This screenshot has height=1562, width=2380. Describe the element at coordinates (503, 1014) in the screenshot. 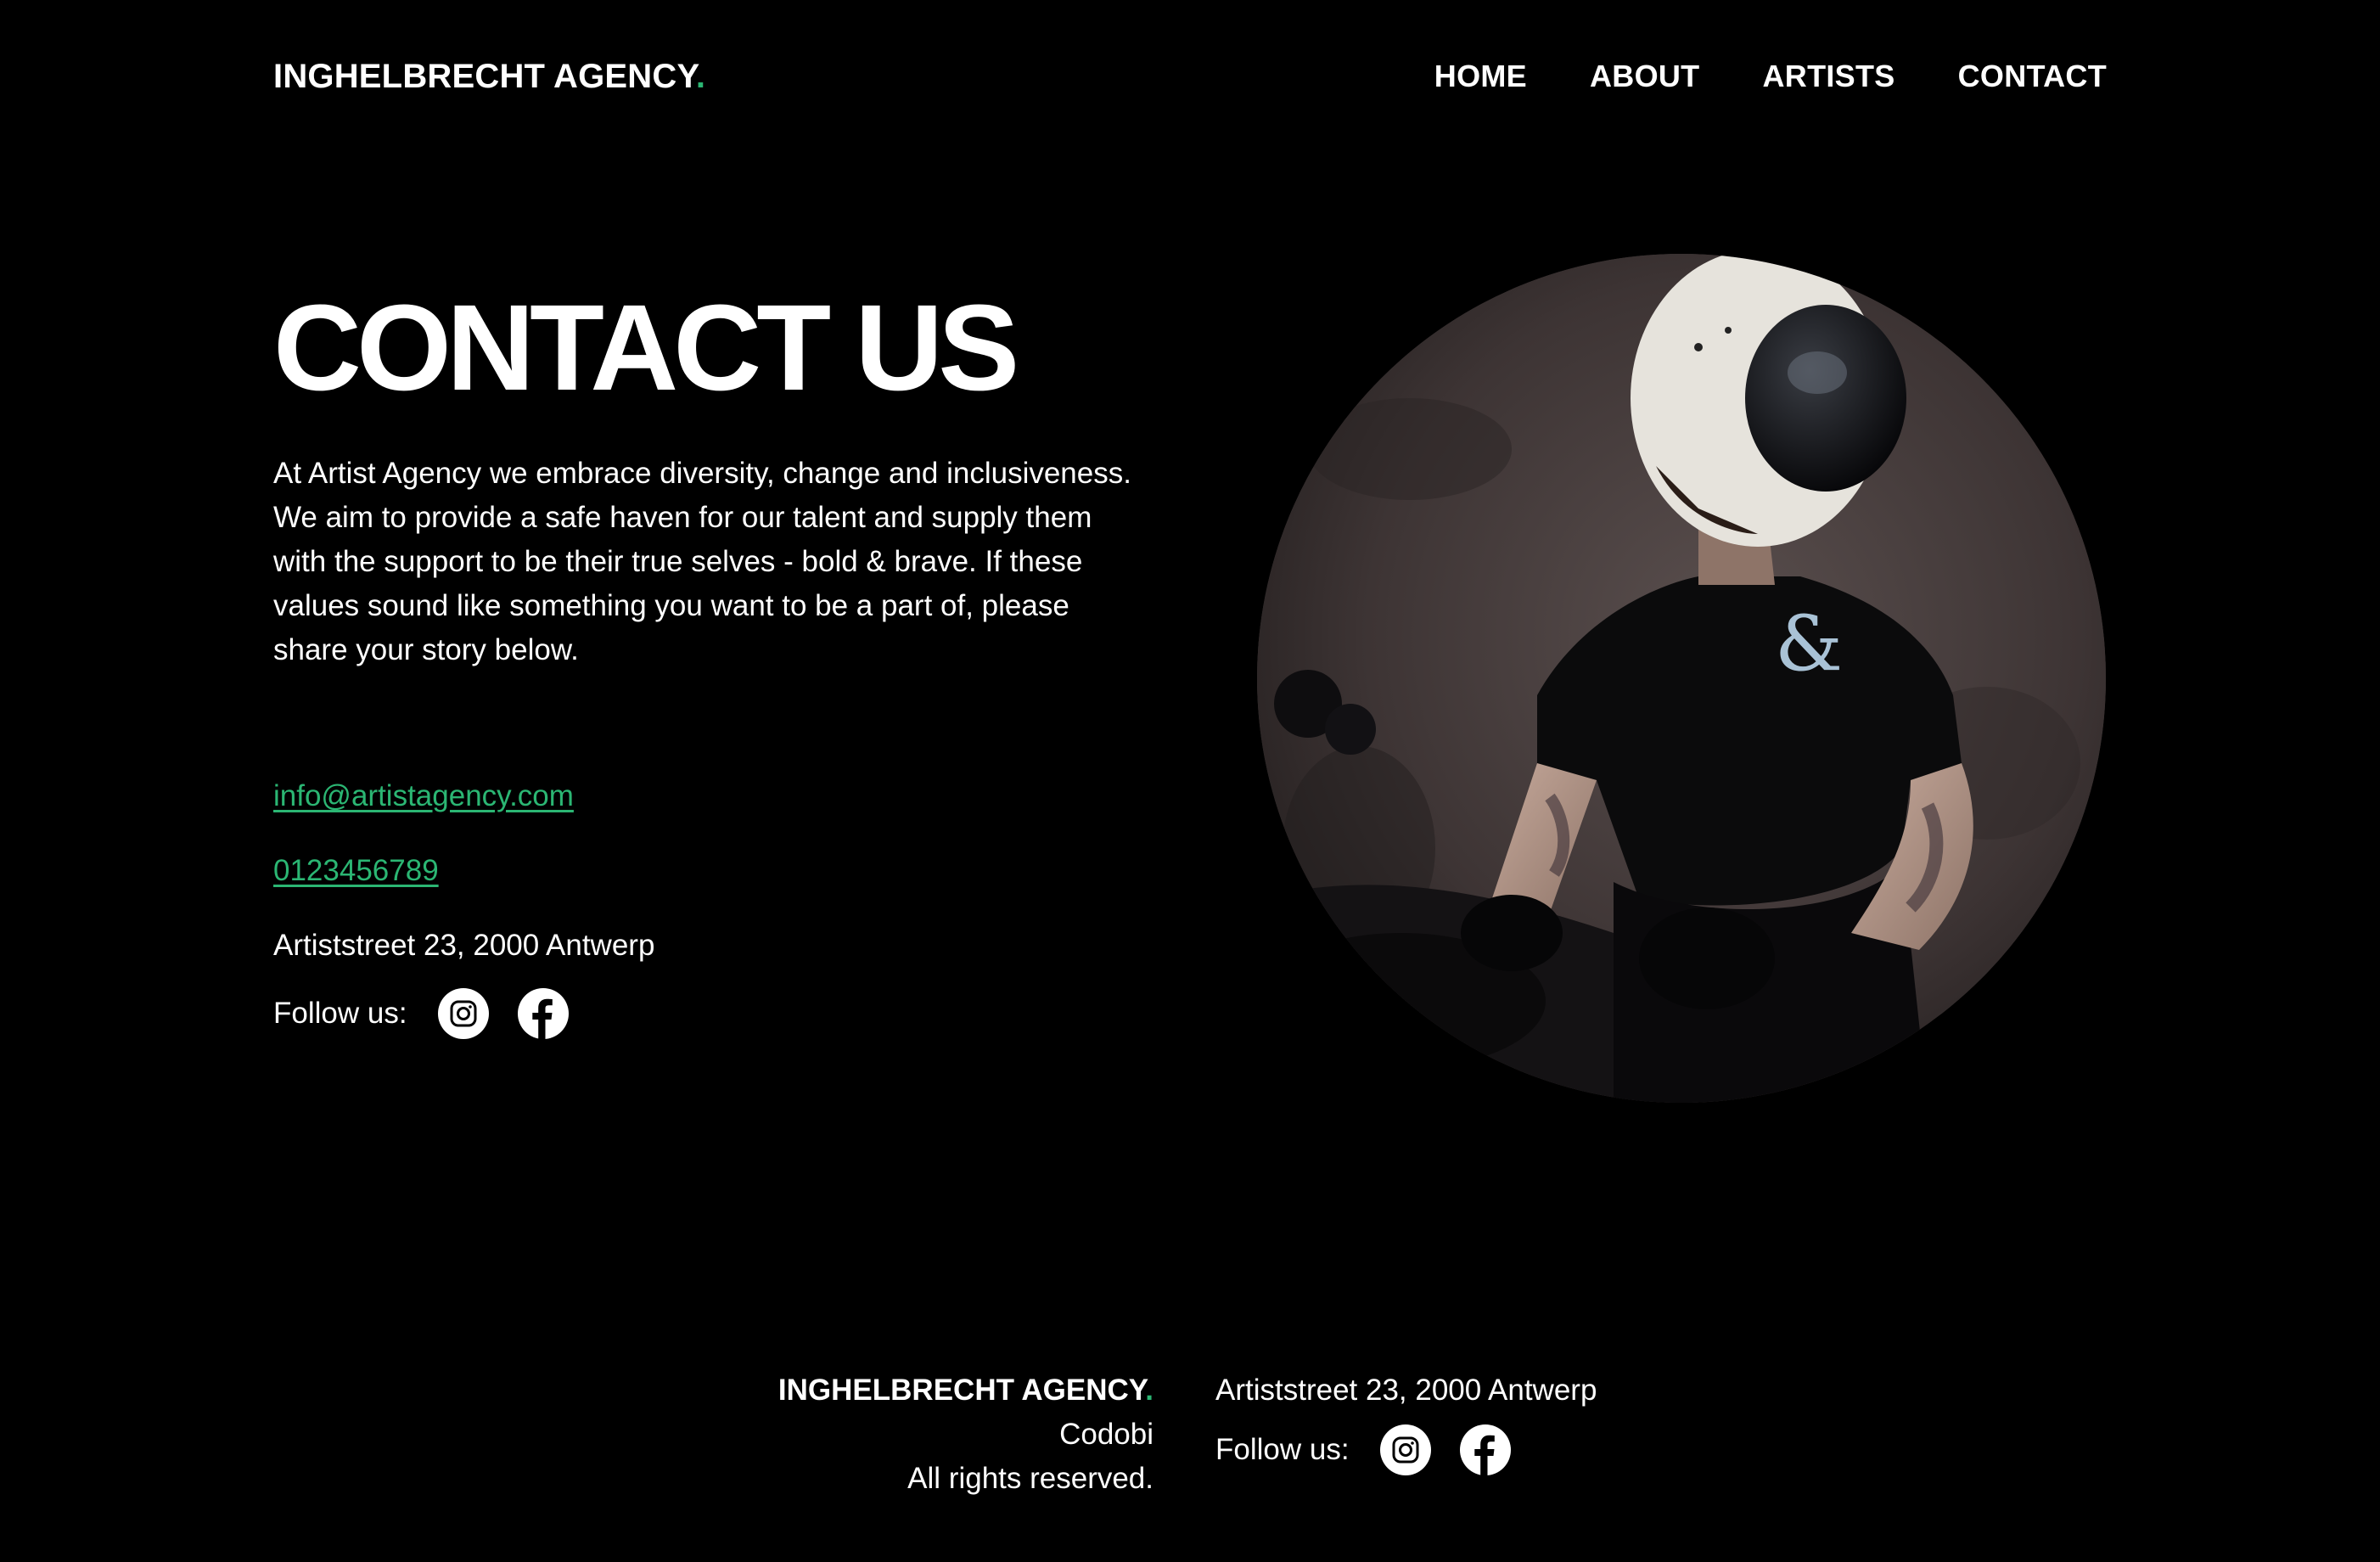

I see `social-links` at that location.